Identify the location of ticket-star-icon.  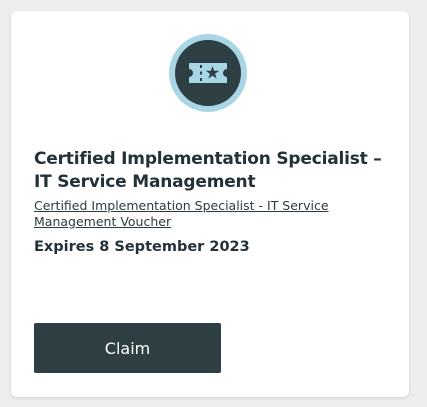
(208, 73).